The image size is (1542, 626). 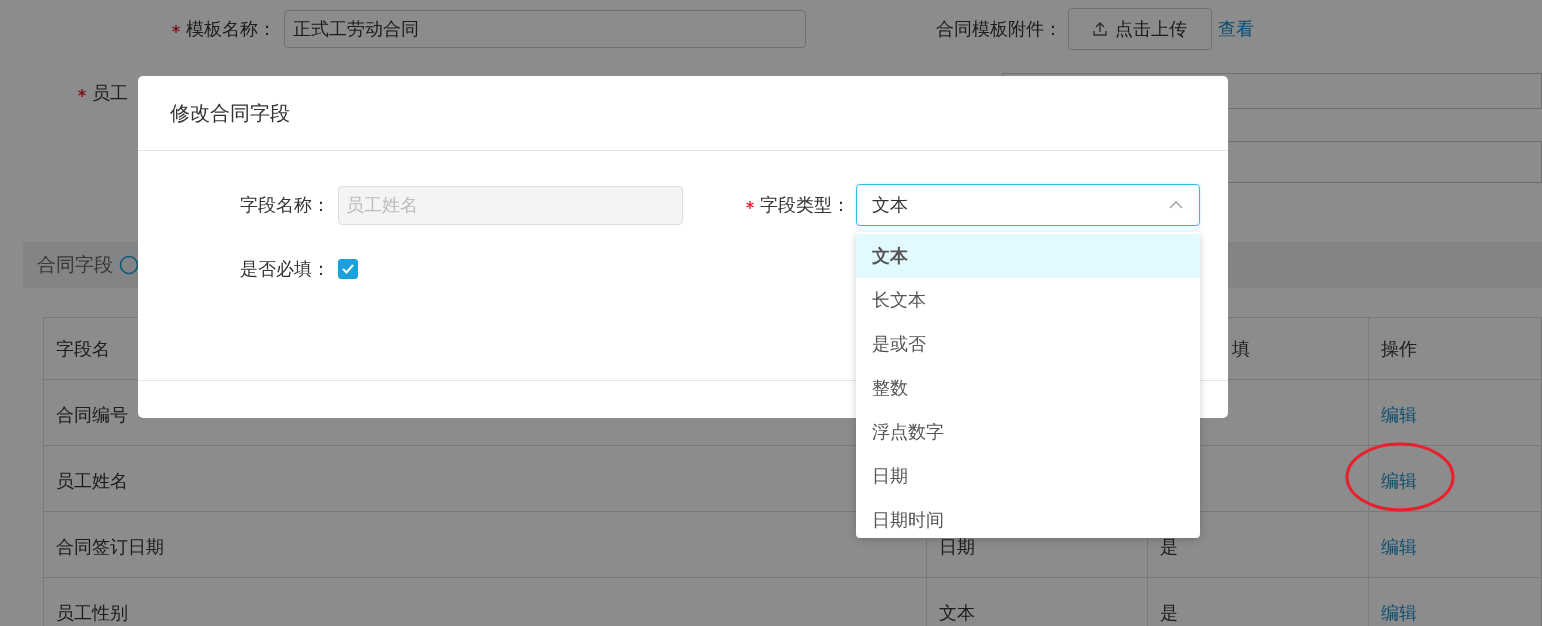 What do you see at coordinates (92, 414) in the screenshot?
I see `table-cell: 合同编号` at bounding box center [92, 414].